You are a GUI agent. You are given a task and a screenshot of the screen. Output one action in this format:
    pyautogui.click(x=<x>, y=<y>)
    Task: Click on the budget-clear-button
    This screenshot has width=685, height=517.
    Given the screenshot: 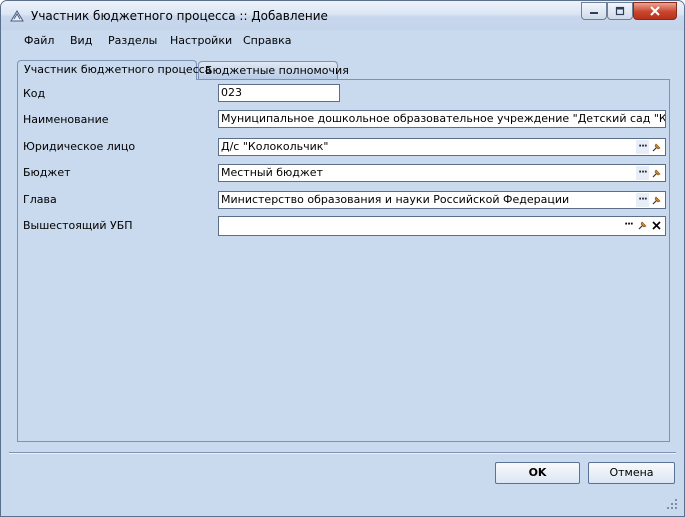 What is the action you would take?
    pyautogui.click(x=656, y=173)
    